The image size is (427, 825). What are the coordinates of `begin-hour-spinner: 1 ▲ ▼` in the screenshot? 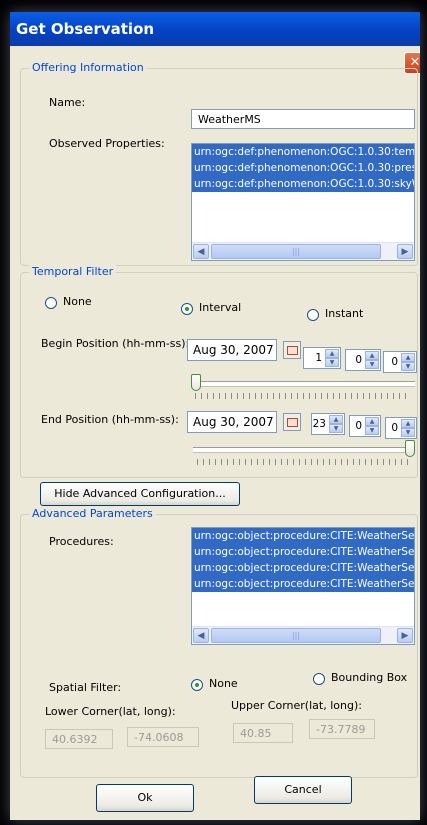 It's located at (322, 358).